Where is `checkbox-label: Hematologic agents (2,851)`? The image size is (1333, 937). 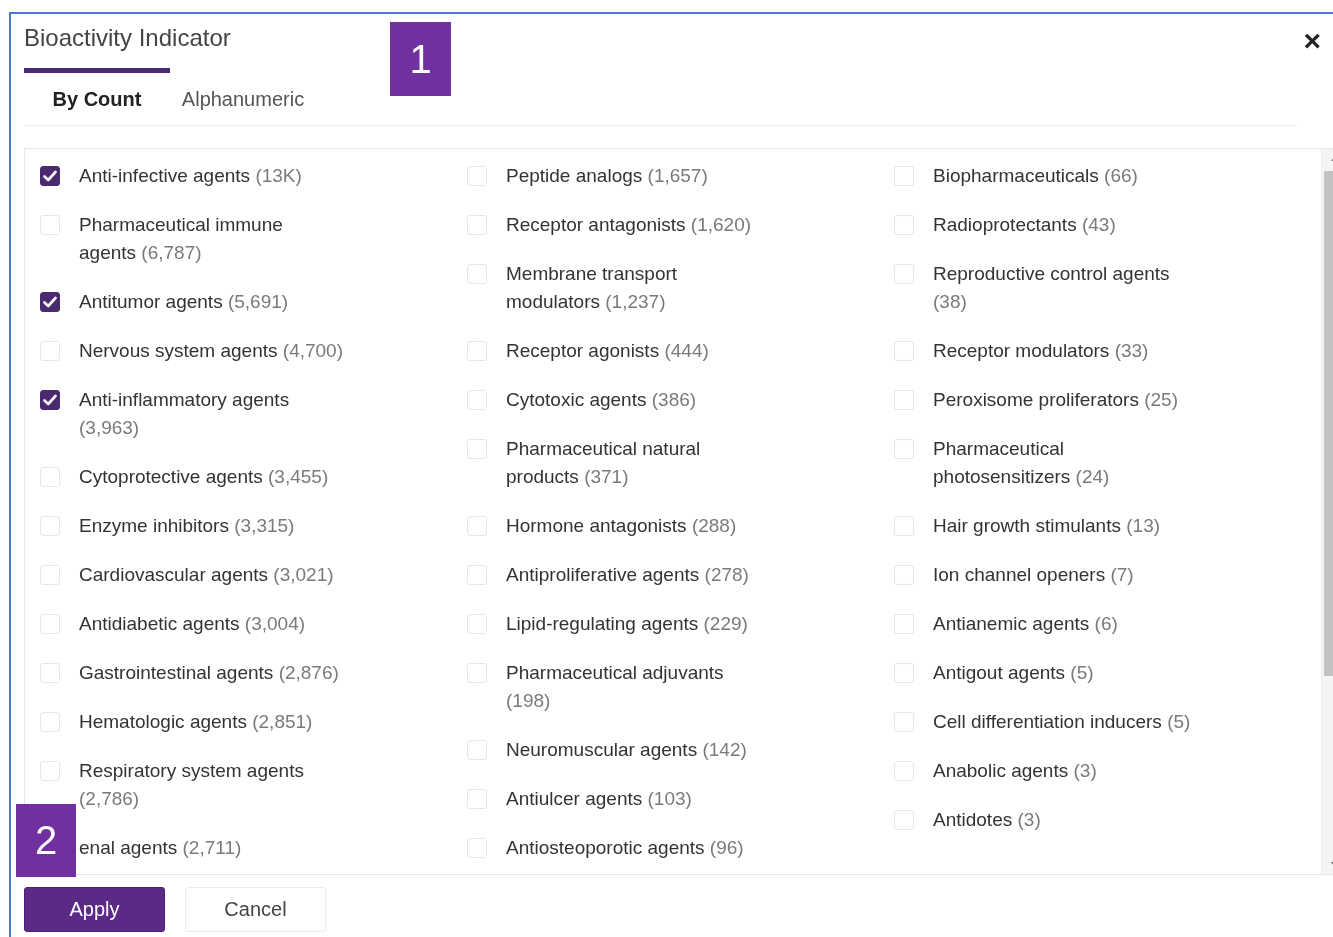 checkbox-label: Hematologic agents (2,851) is located at coordinates (196, 722).